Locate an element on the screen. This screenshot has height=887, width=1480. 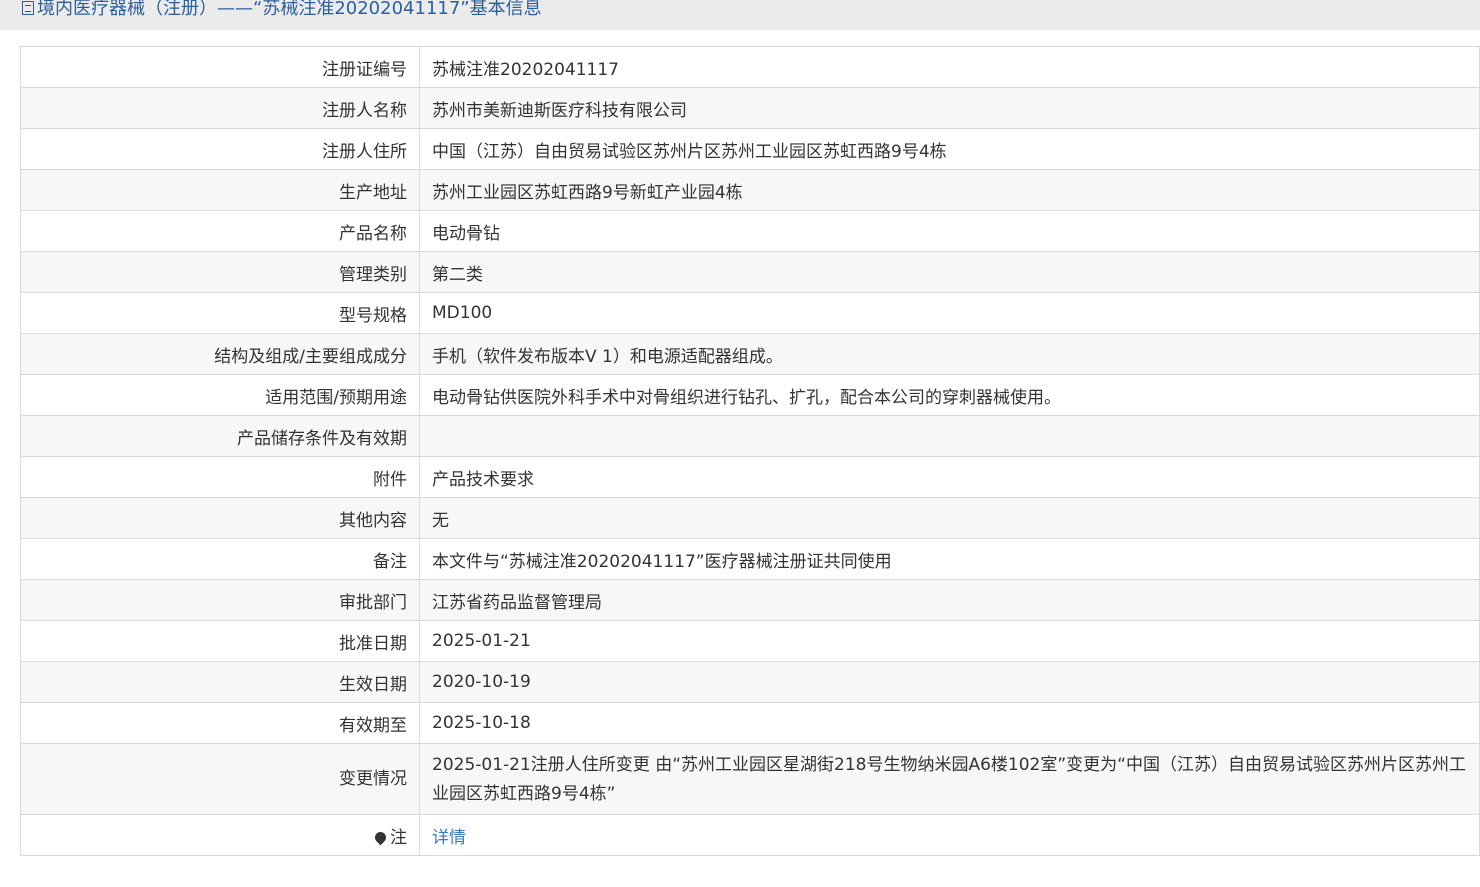
row-value: MD100 is located at coordinates (949, 313).